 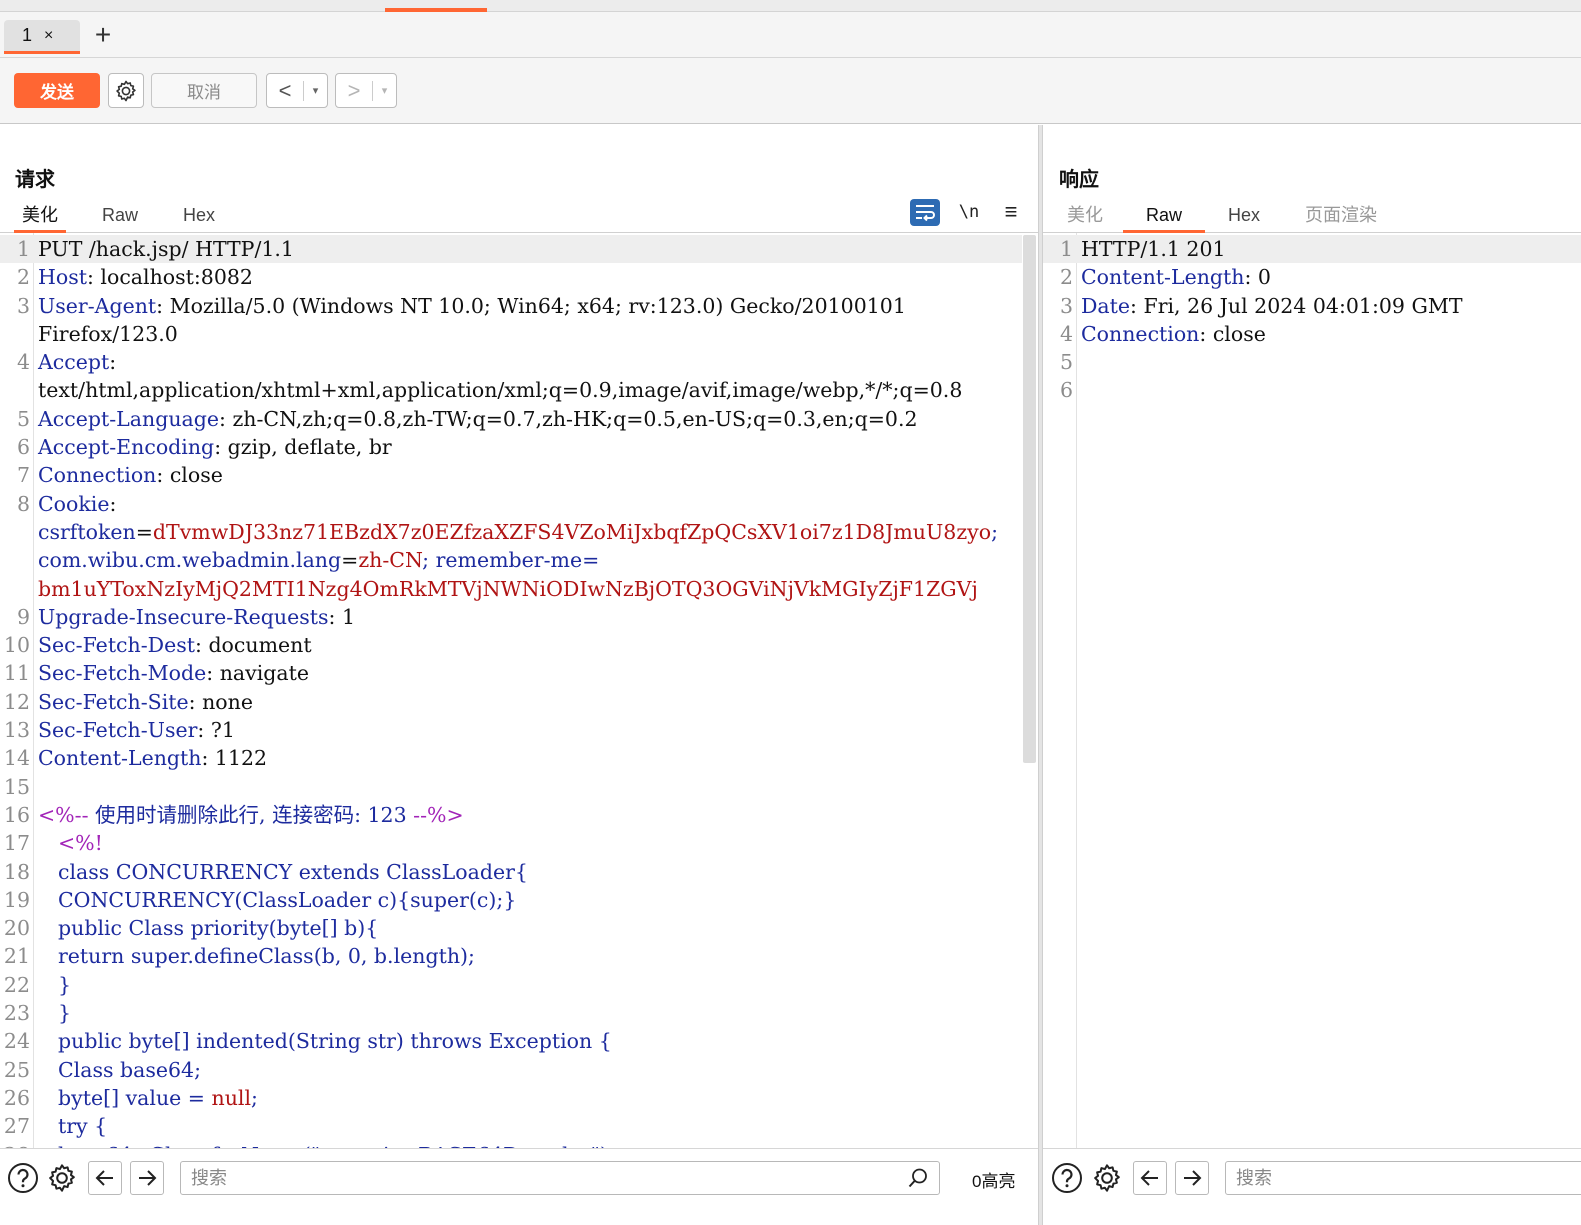 I want to click on line-number: 1, so click(x=23, y=249).